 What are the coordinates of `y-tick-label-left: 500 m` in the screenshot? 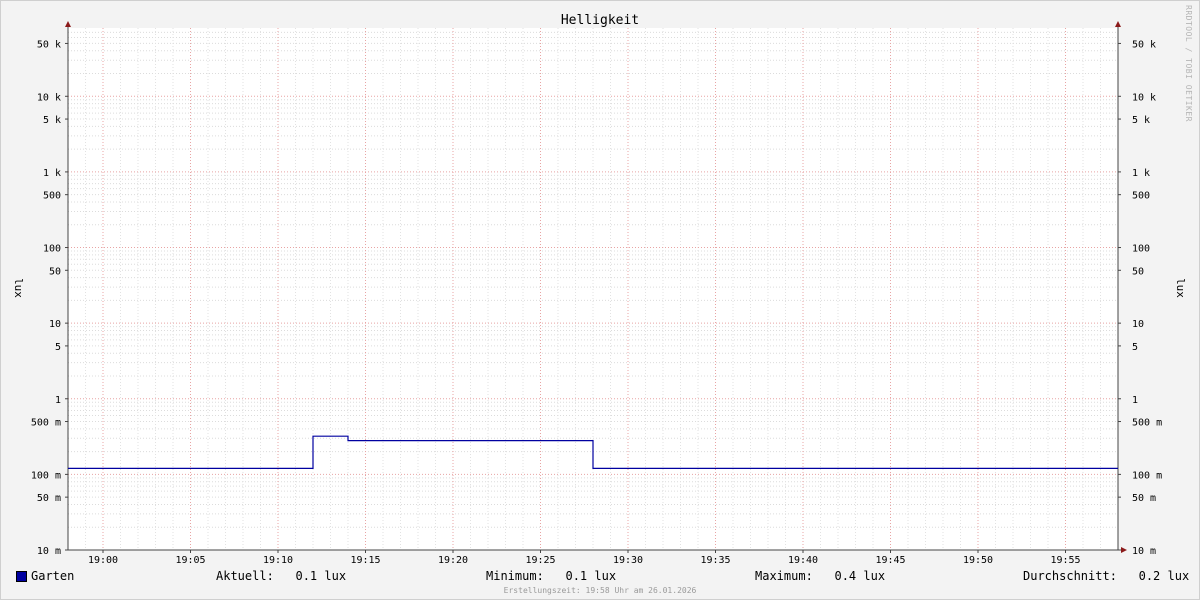 It's located at (46, 423).